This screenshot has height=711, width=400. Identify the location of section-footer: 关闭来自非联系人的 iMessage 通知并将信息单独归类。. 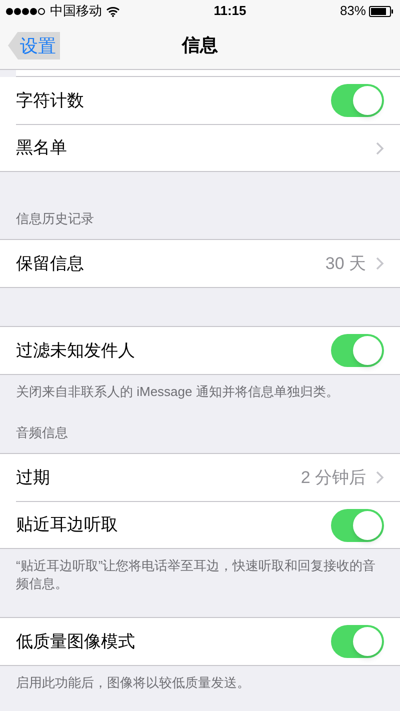
(200, 392).